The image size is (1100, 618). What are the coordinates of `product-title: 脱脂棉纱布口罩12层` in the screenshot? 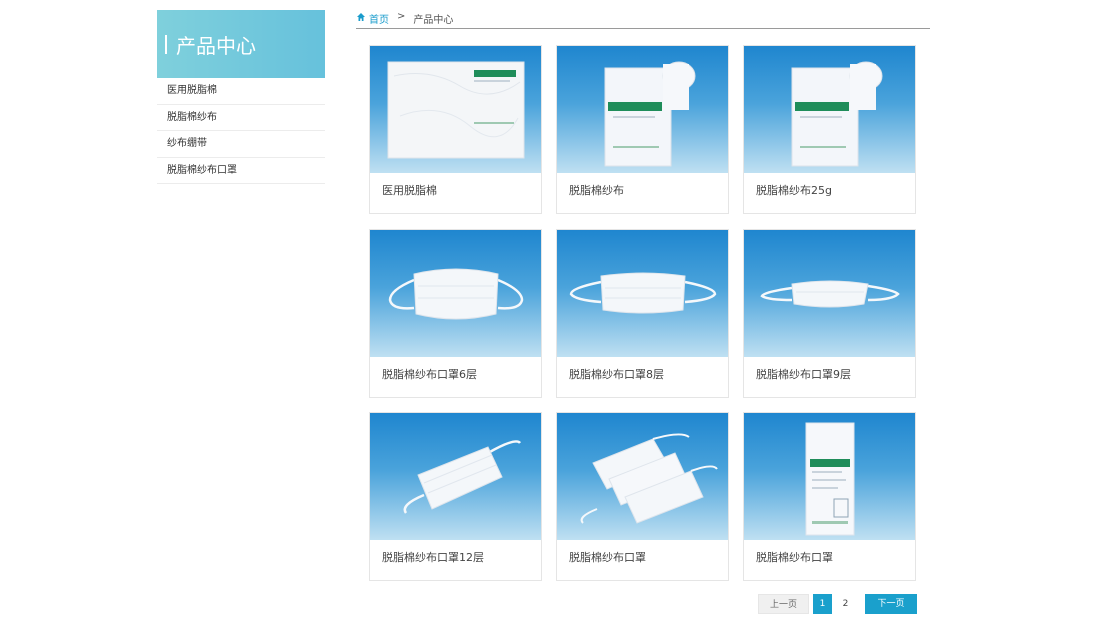 It's located at (455, 552).